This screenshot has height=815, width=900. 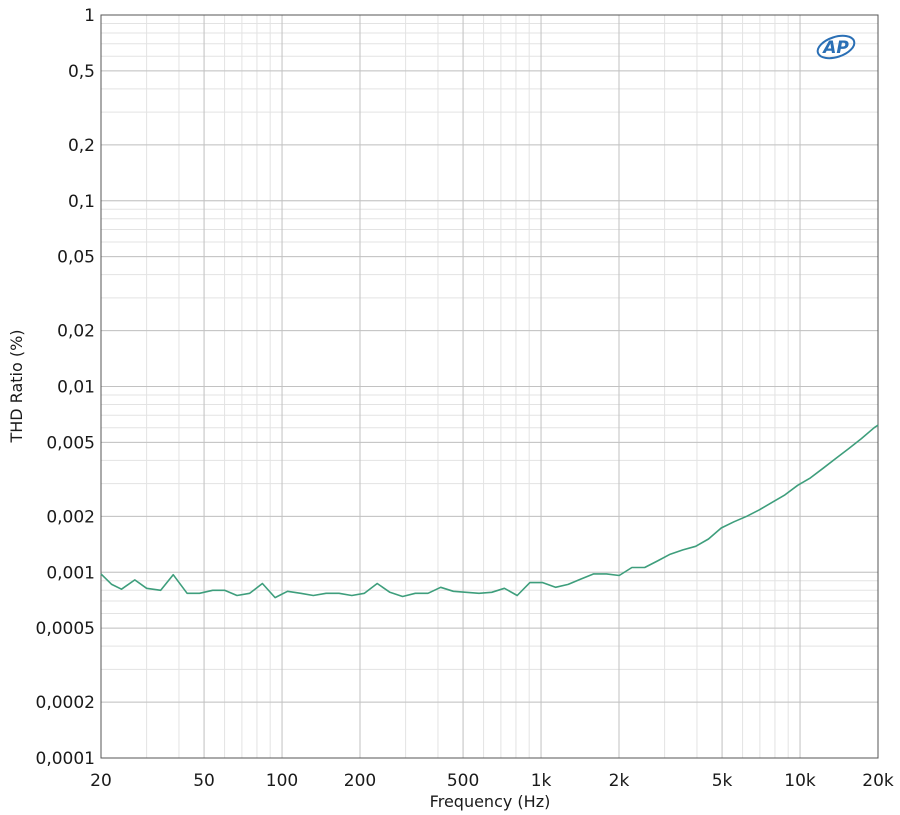 I want to click on y-tick-label: 0,2, so click(x=81, y=146).